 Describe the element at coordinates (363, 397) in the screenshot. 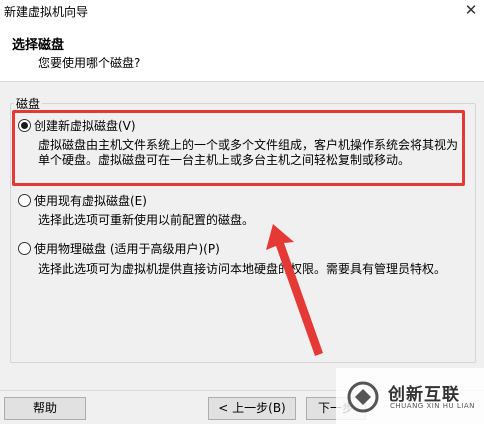

I see `chuangxin-logo-icon` at that location.